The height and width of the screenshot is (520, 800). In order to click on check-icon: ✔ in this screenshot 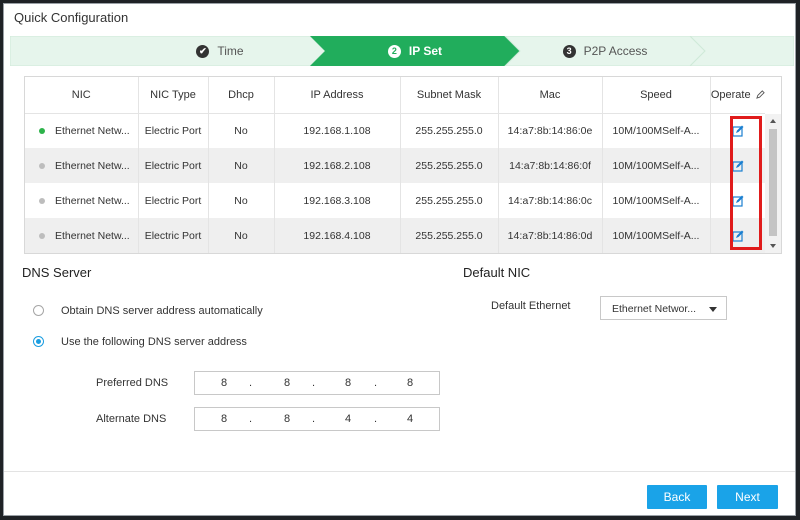, I will do `click(203, 51)`.